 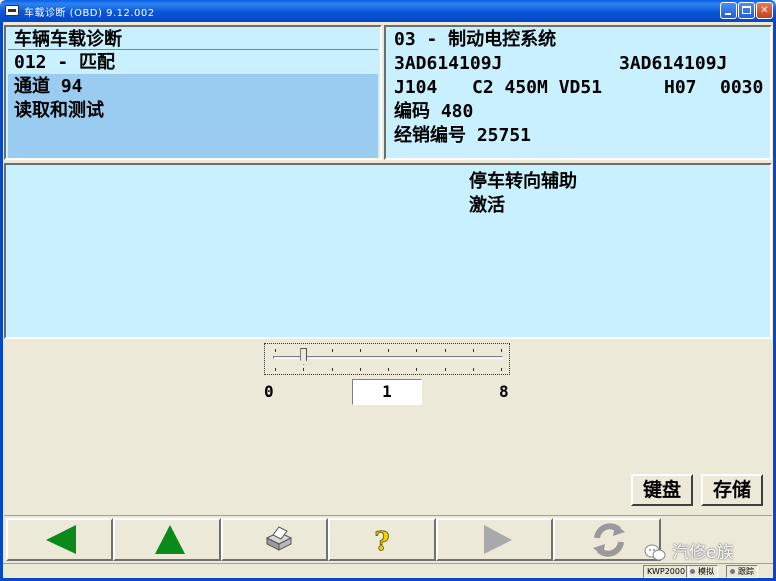 I want to click on wechat-icon, so click(x=655, y=552).